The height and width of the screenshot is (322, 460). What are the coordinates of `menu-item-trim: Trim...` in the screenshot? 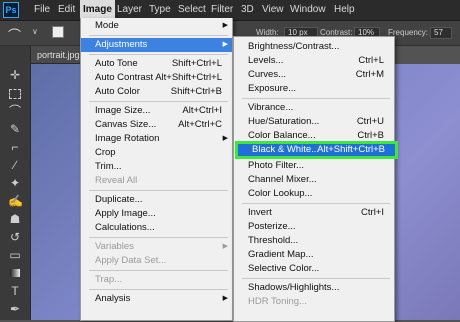 It's located at (156, 167).